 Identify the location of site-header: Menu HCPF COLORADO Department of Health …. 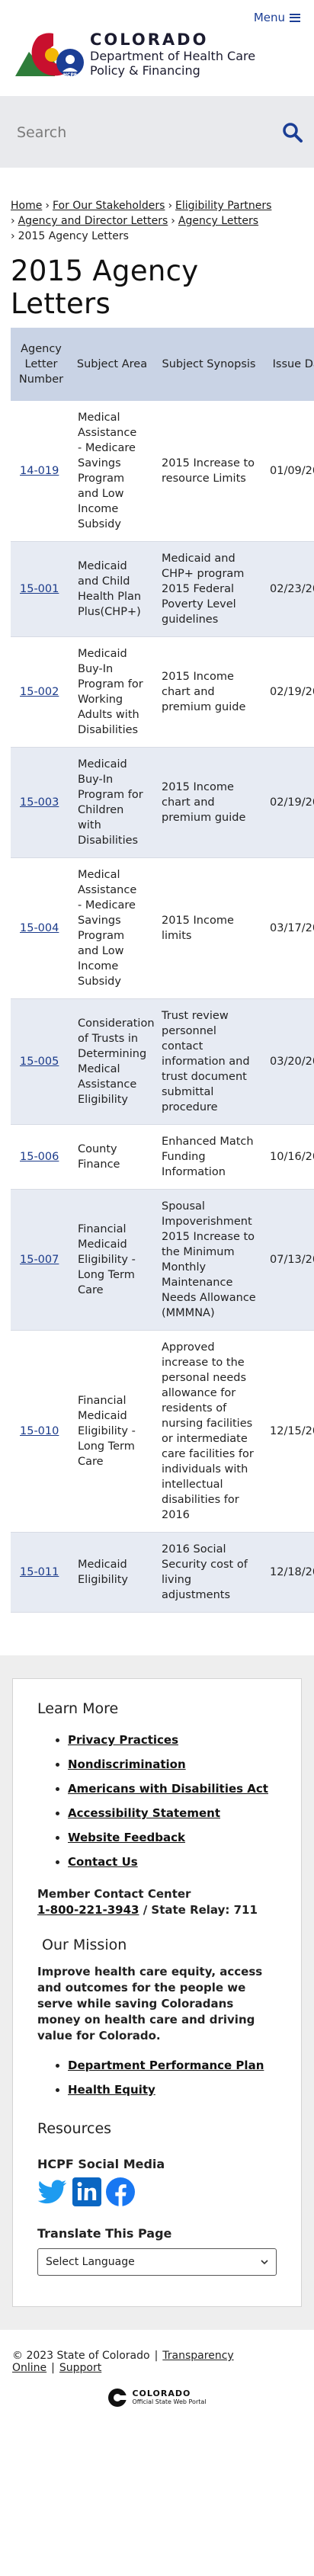
(157, 42).